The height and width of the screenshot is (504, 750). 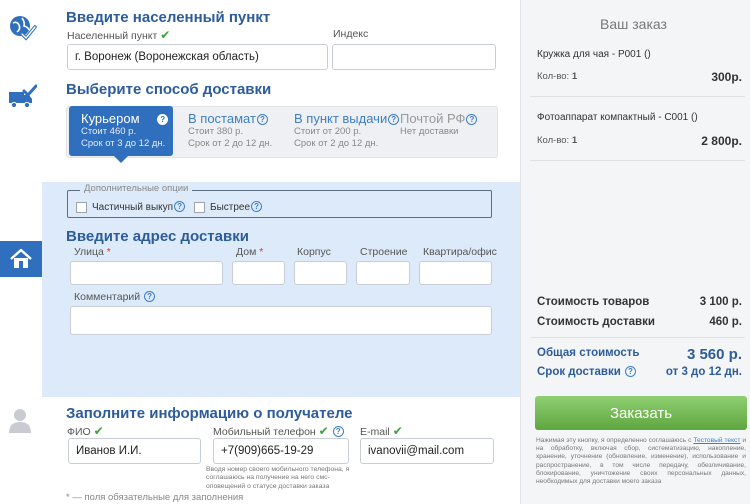 I want to click on total-cost-value: 3 560 р., so click(x=714, y=354).